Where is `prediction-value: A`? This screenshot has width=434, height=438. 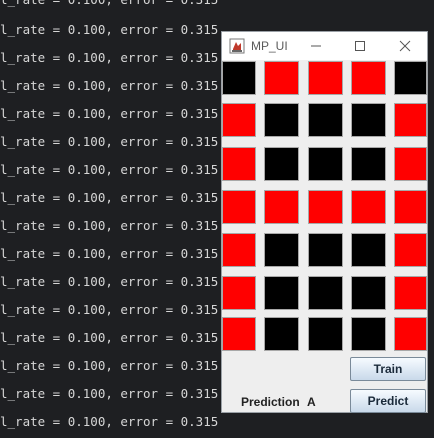 prediction-value: A is located at coordinates (311, 402).